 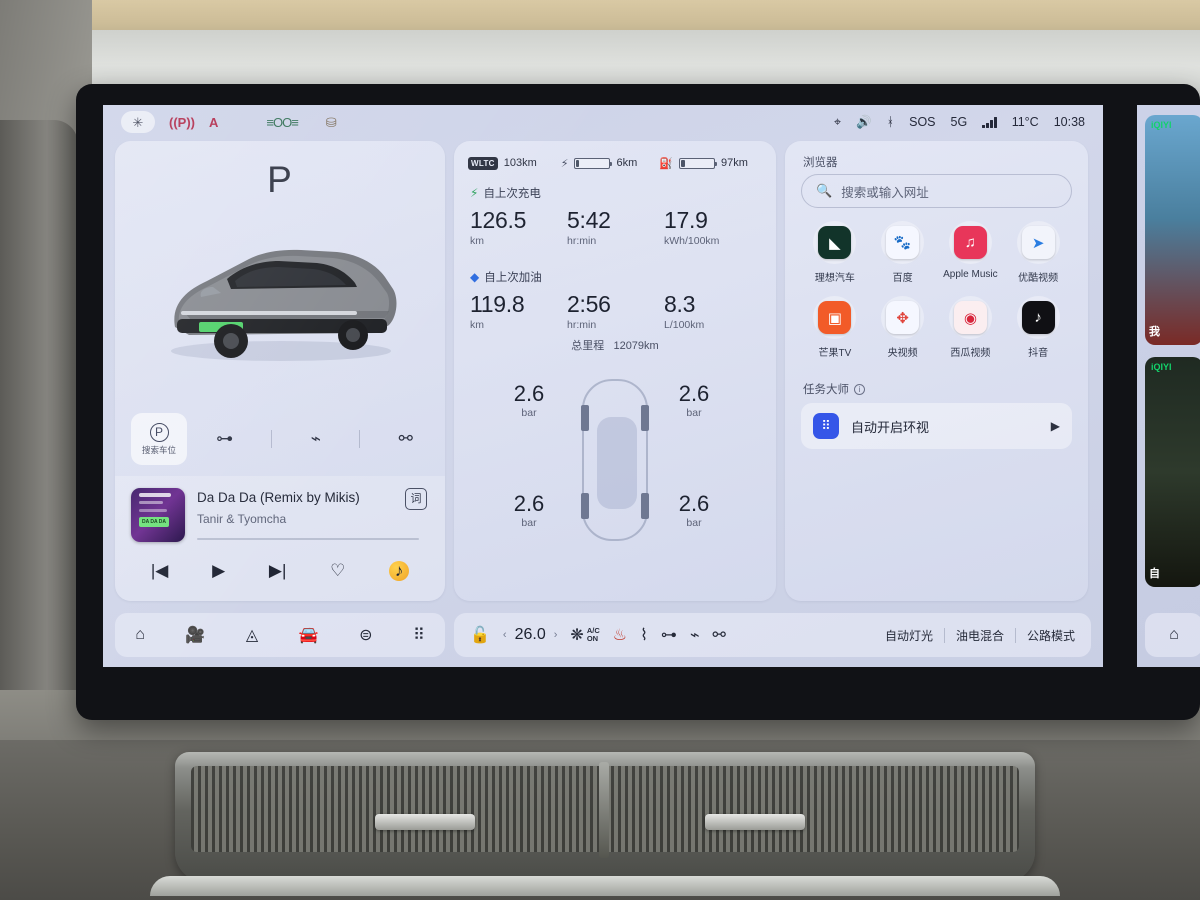 I want to click on music-source-button: ♪, so click(x=399, y=571).